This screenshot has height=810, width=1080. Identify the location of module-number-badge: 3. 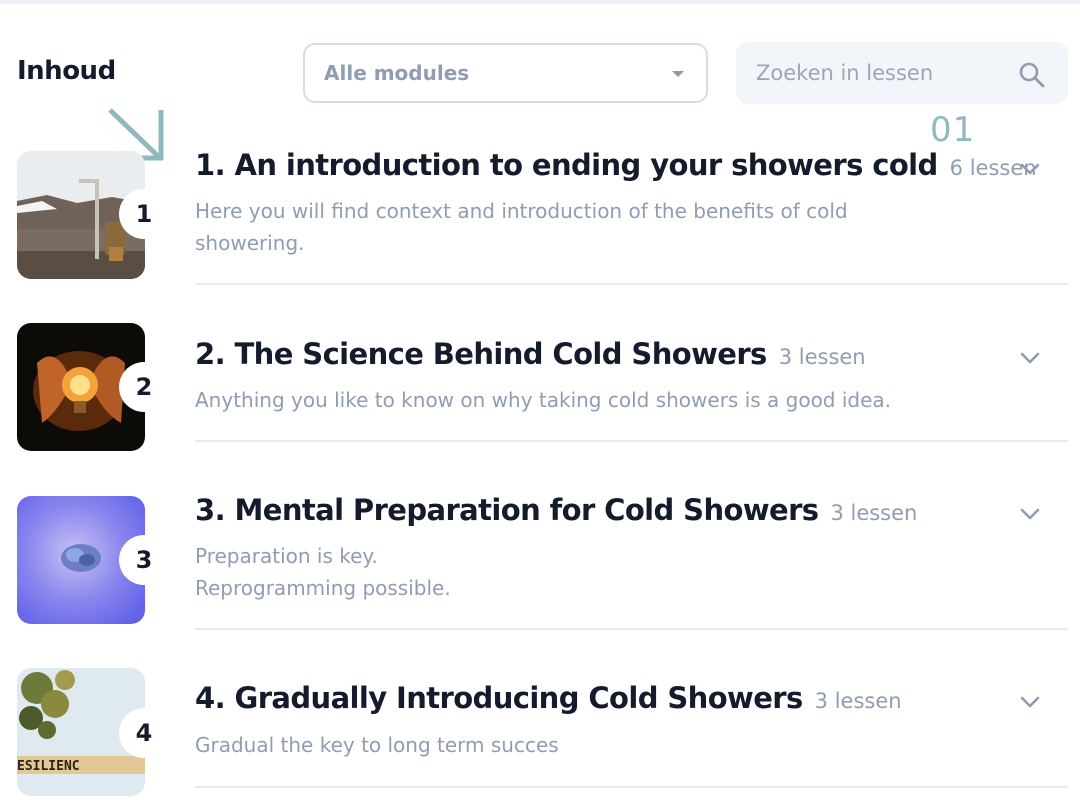
(144, 560).